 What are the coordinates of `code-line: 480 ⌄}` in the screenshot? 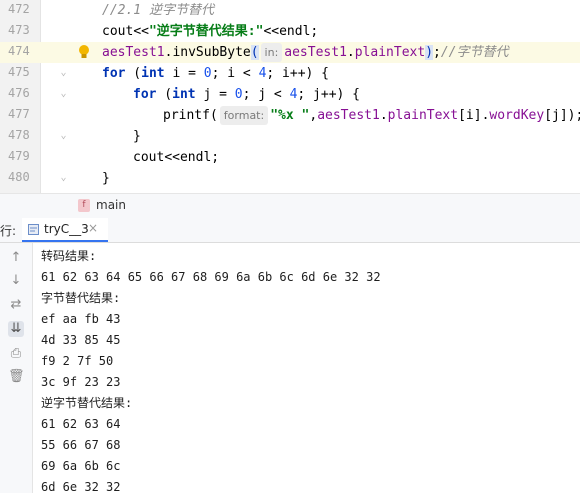 It's located at (290, 178).